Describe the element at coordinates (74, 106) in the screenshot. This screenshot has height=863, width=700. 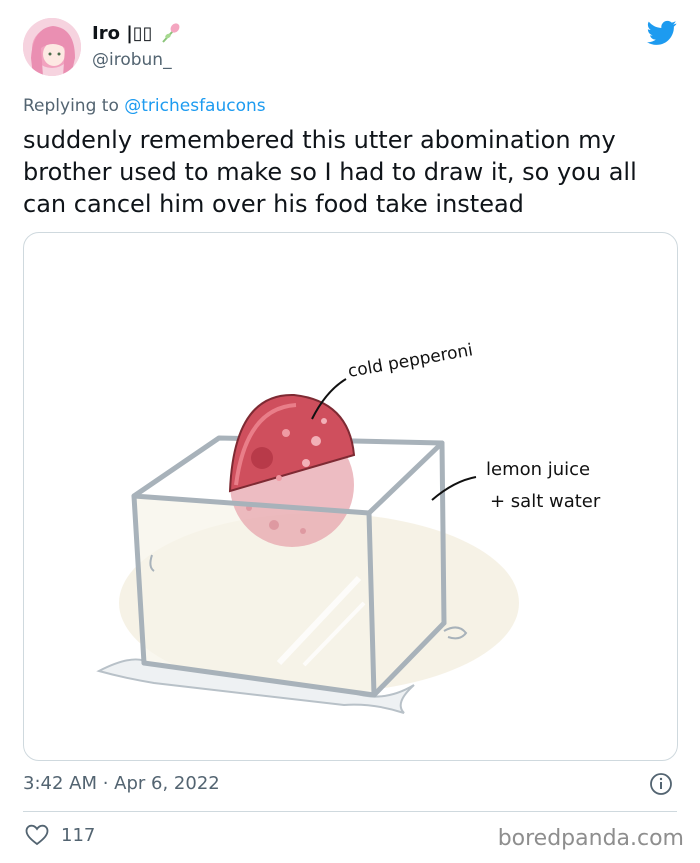
I see `replying-prefix: Replying to` at that location.